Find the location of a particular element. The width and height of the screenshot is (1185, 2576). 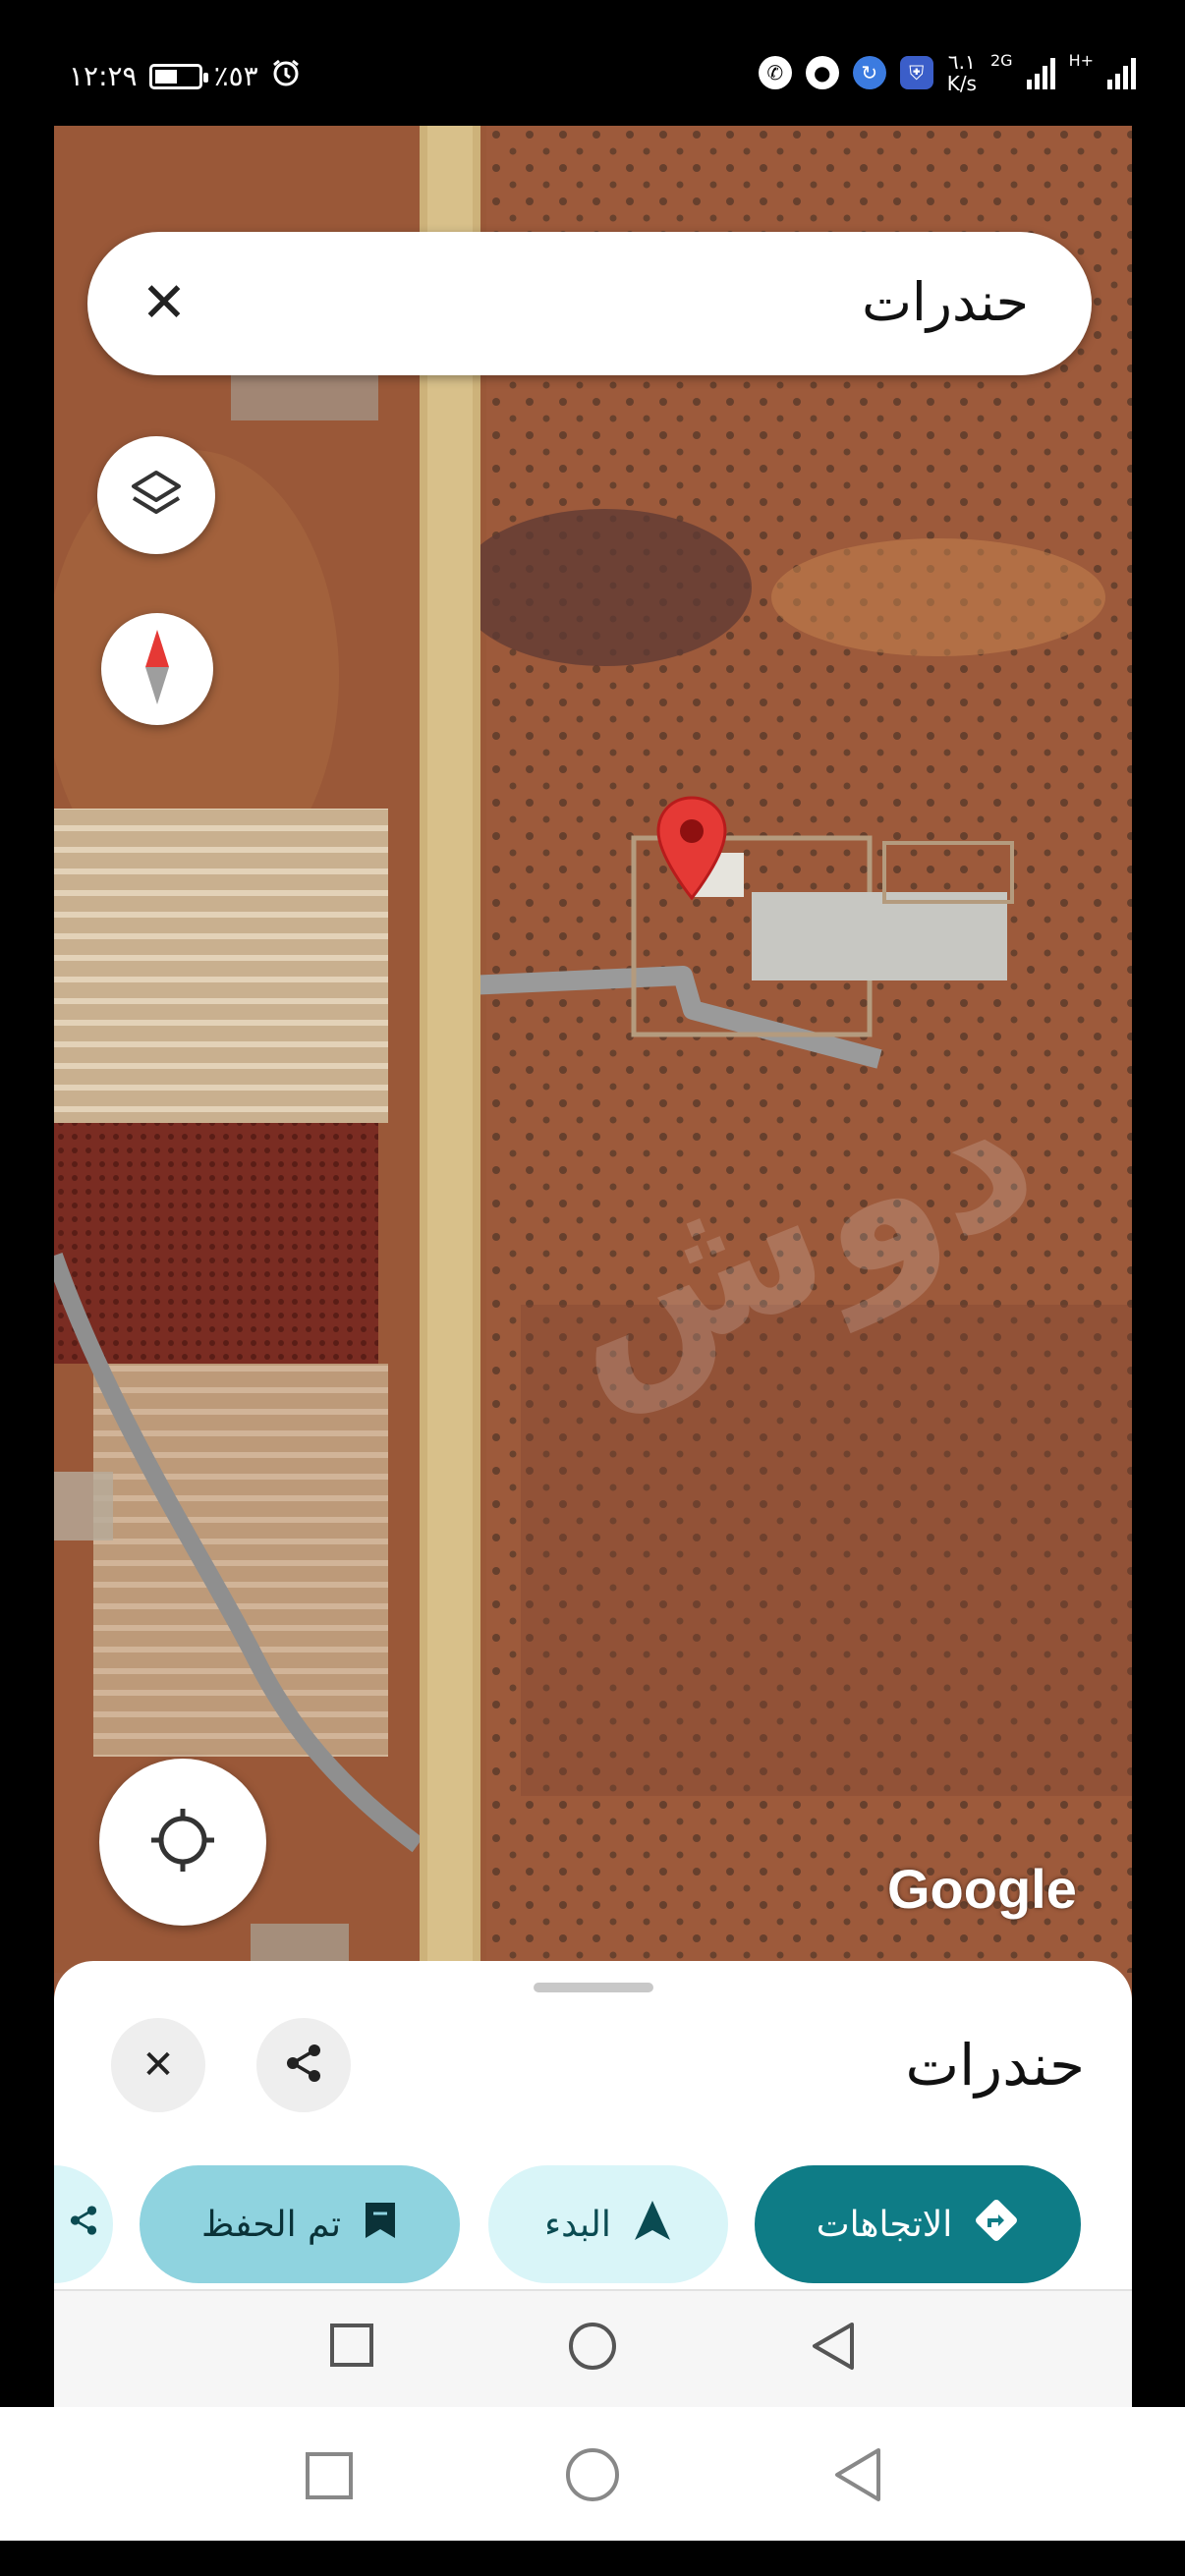

bookmark-icon is located at coordinates (381, 2225).